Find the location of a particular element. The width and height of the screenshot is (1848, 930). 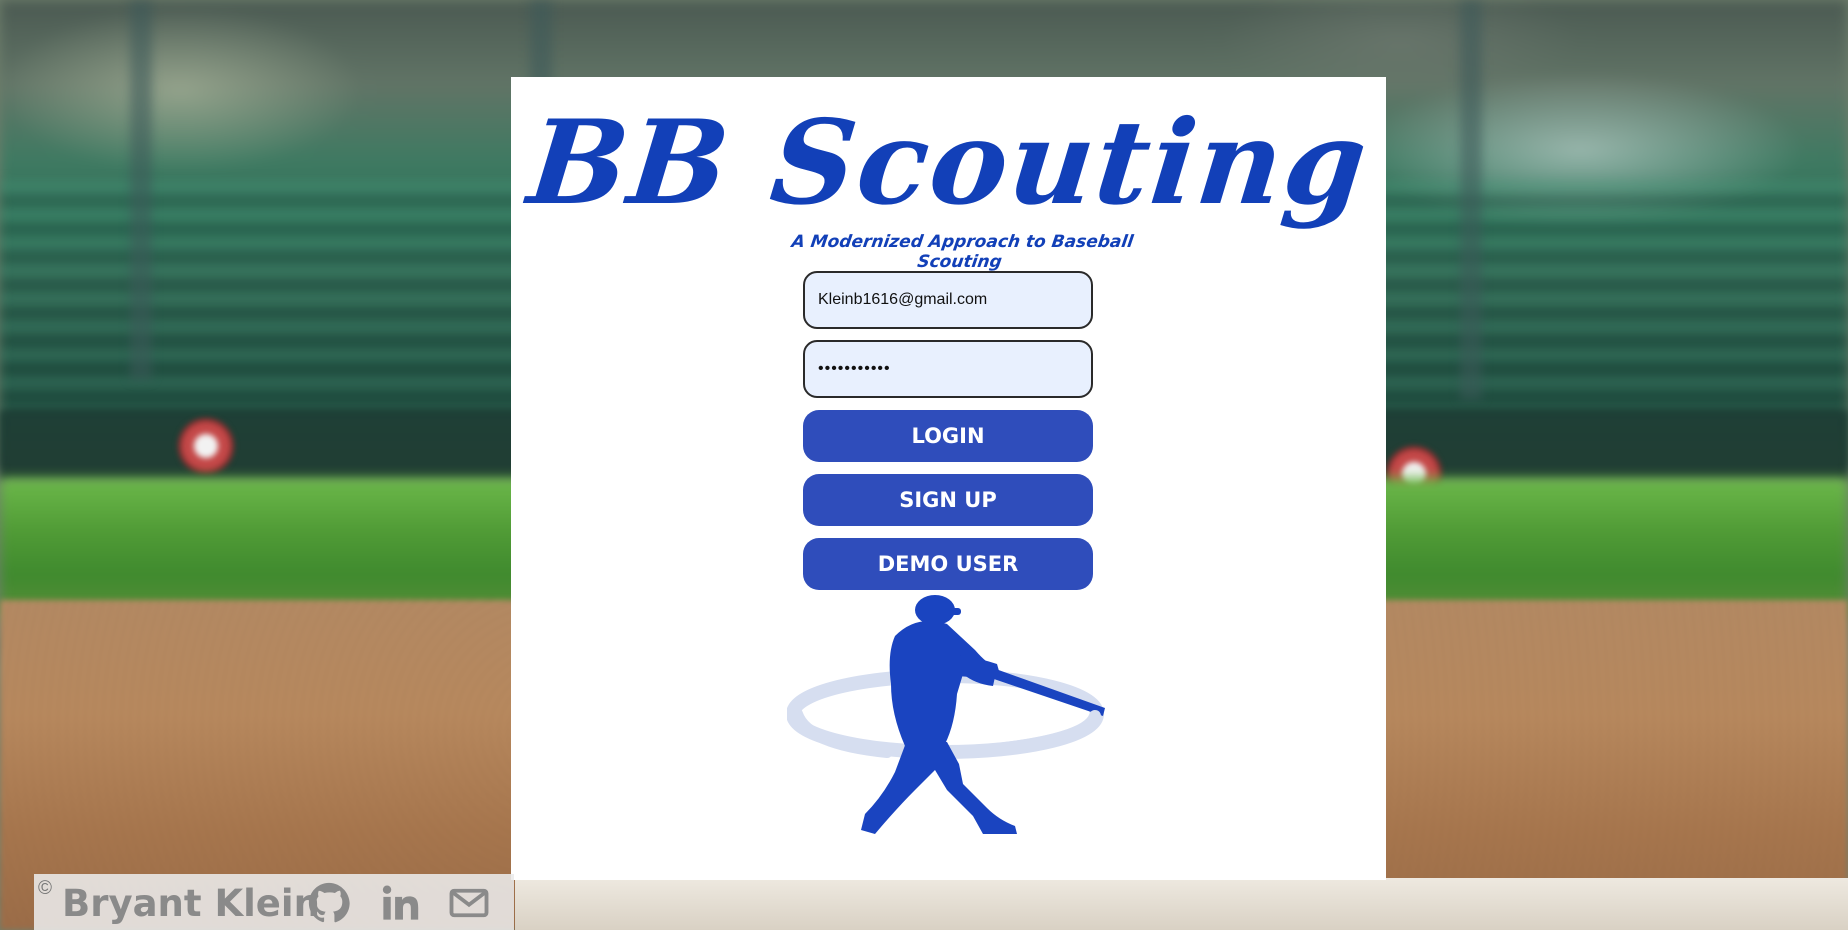

bg-wall-sign is located at coordinates (206, 446).